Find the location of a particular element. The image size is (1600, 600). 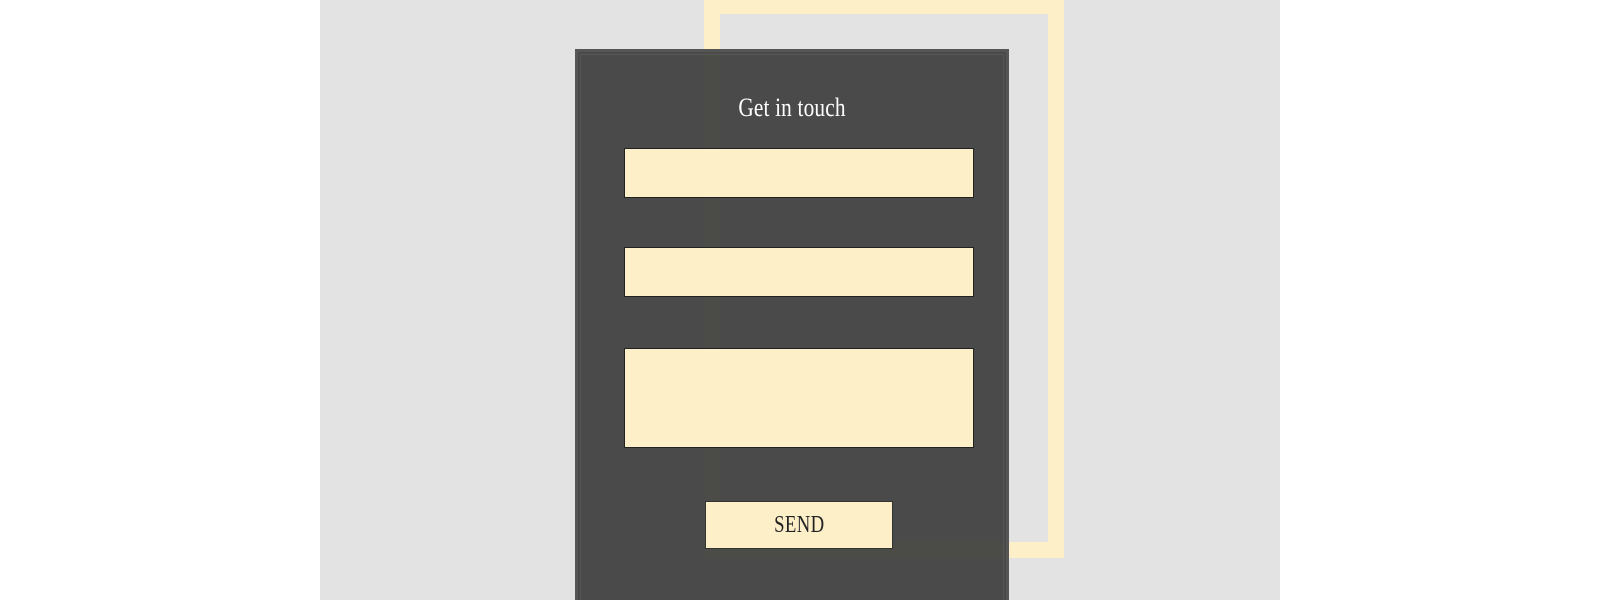

name-field is located at coordinates (799, 173).